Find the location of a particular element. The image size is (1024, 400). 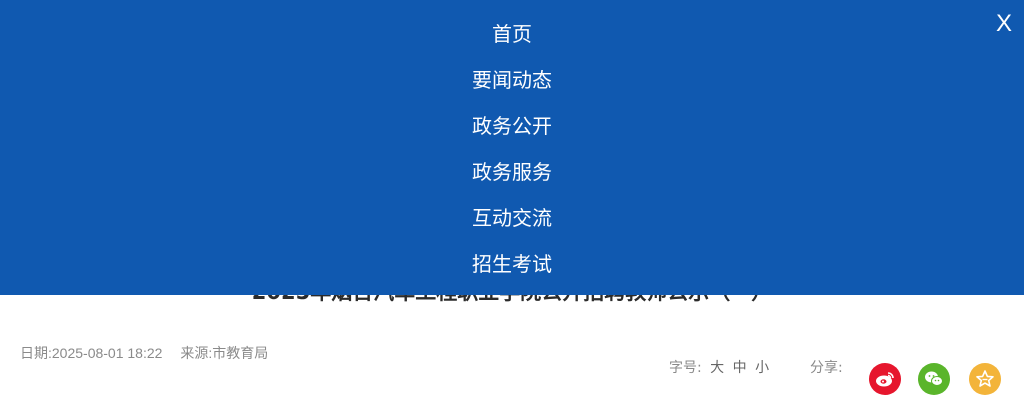

article-meta: 日期:2025-08-01 18:22 来源:市教育局 is located at coordinates (151, 353).